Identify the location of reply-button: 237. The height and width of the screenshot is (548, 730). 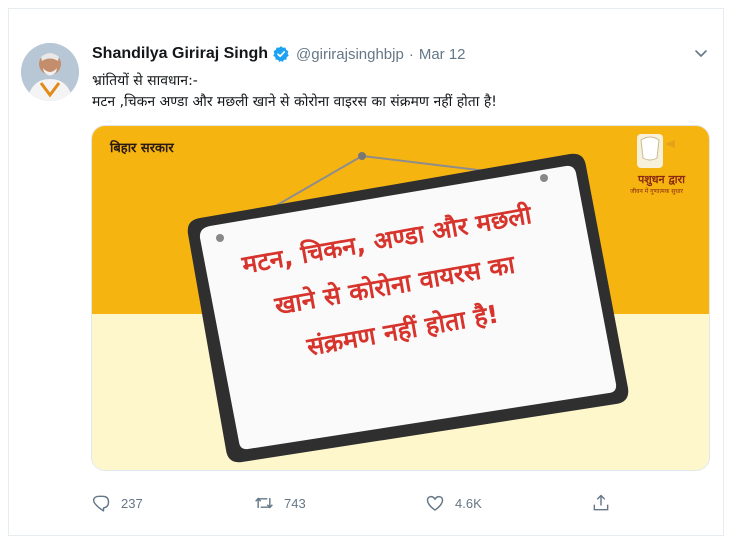
(117, 503).